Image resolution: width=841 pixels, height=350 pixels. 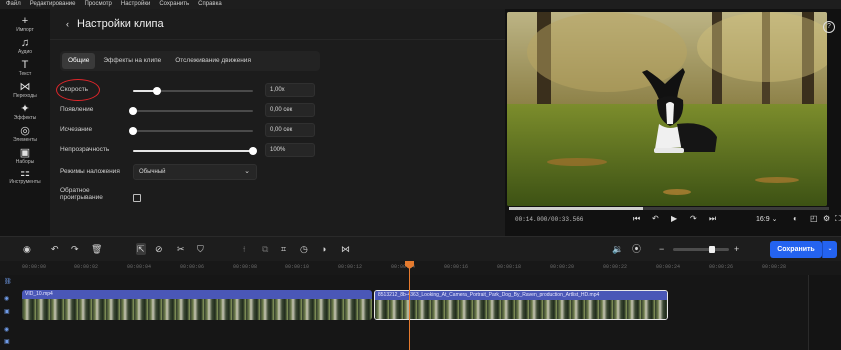 What do you see at coordinates (290, 110) in the screenshot?
I see `fade-in-value: 0,00 сек` at bounding box center [290, 110].